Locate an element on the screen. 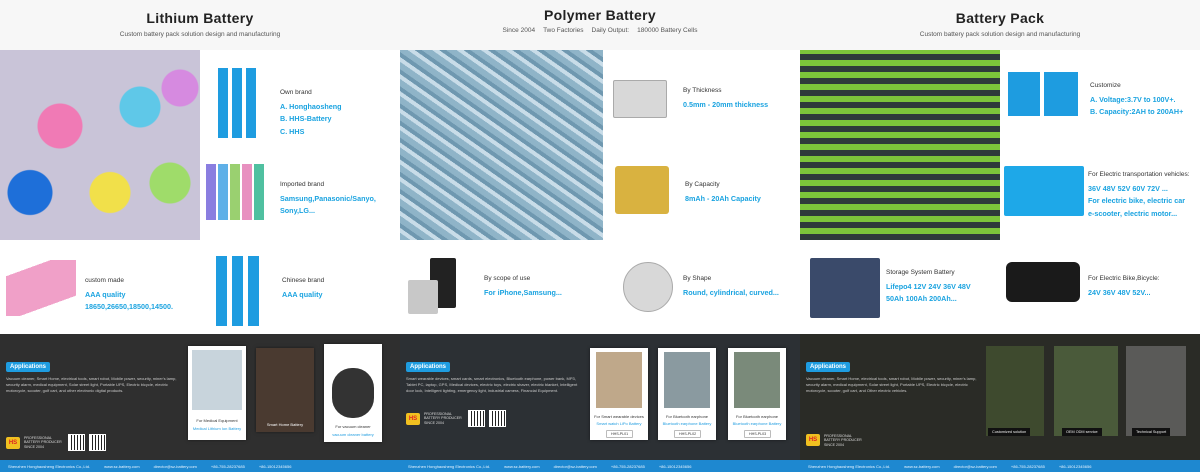 The image size is (1200, 472). ebike-pack-image is located at coordinates (1043, 282).